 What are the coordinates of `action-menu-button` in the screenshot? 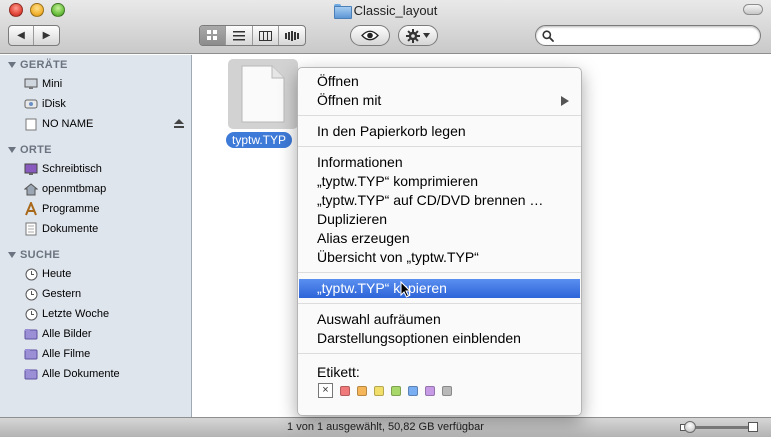 It's located at (418, 35).